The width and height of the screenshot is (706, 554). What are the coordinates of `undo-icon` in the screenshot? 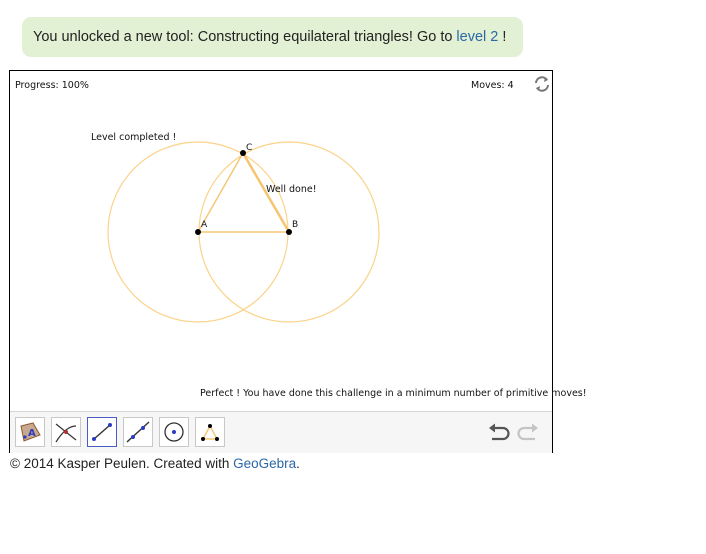 It's located at (499, 433).